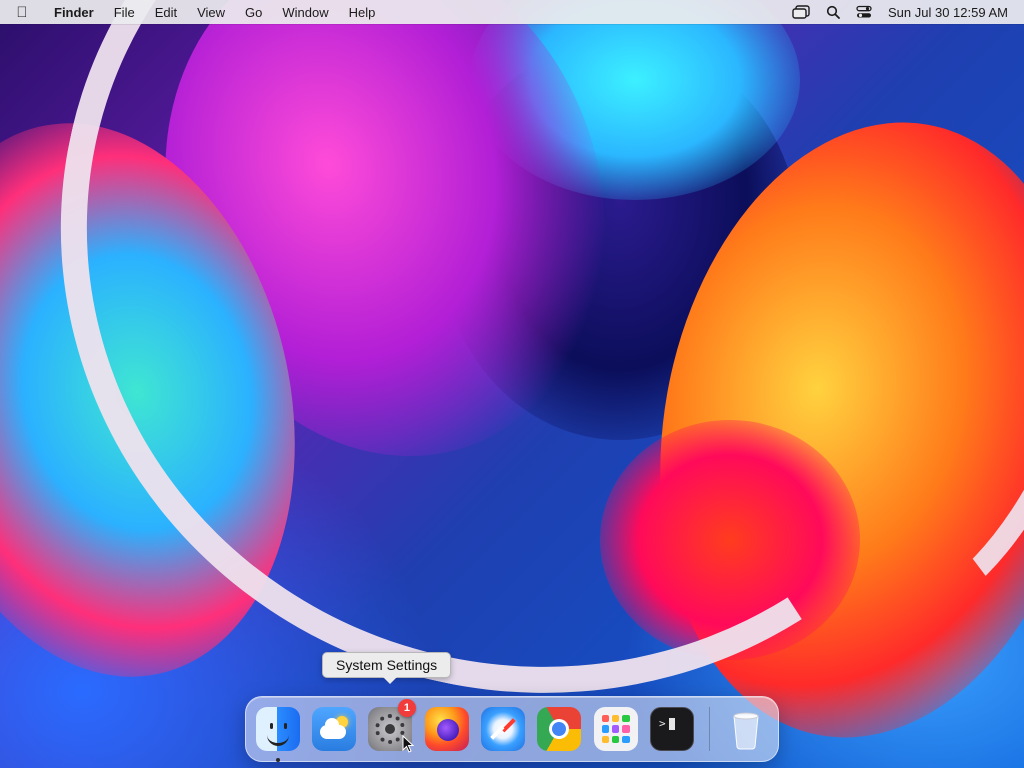  What do you see at coordinates (408, 743) in the screenshot?
I see `mouse-cursor-icon` at bounding box center [408, 743].